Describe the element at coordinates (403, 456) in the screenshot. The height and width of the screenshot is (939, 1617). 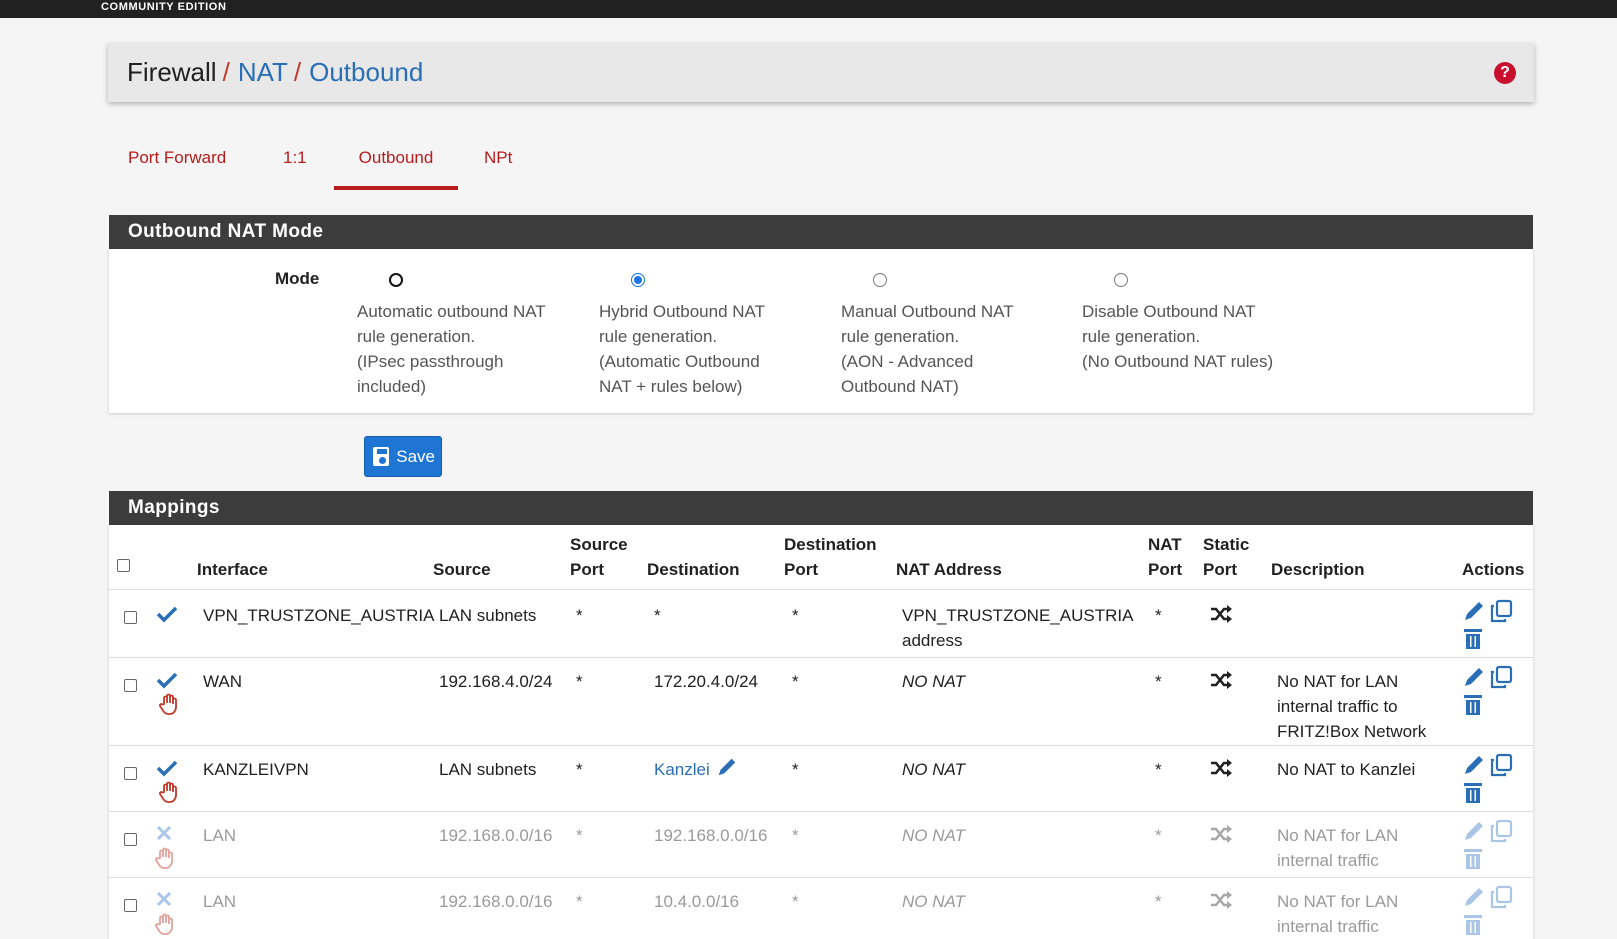
I see `save-button: Save` at that location.